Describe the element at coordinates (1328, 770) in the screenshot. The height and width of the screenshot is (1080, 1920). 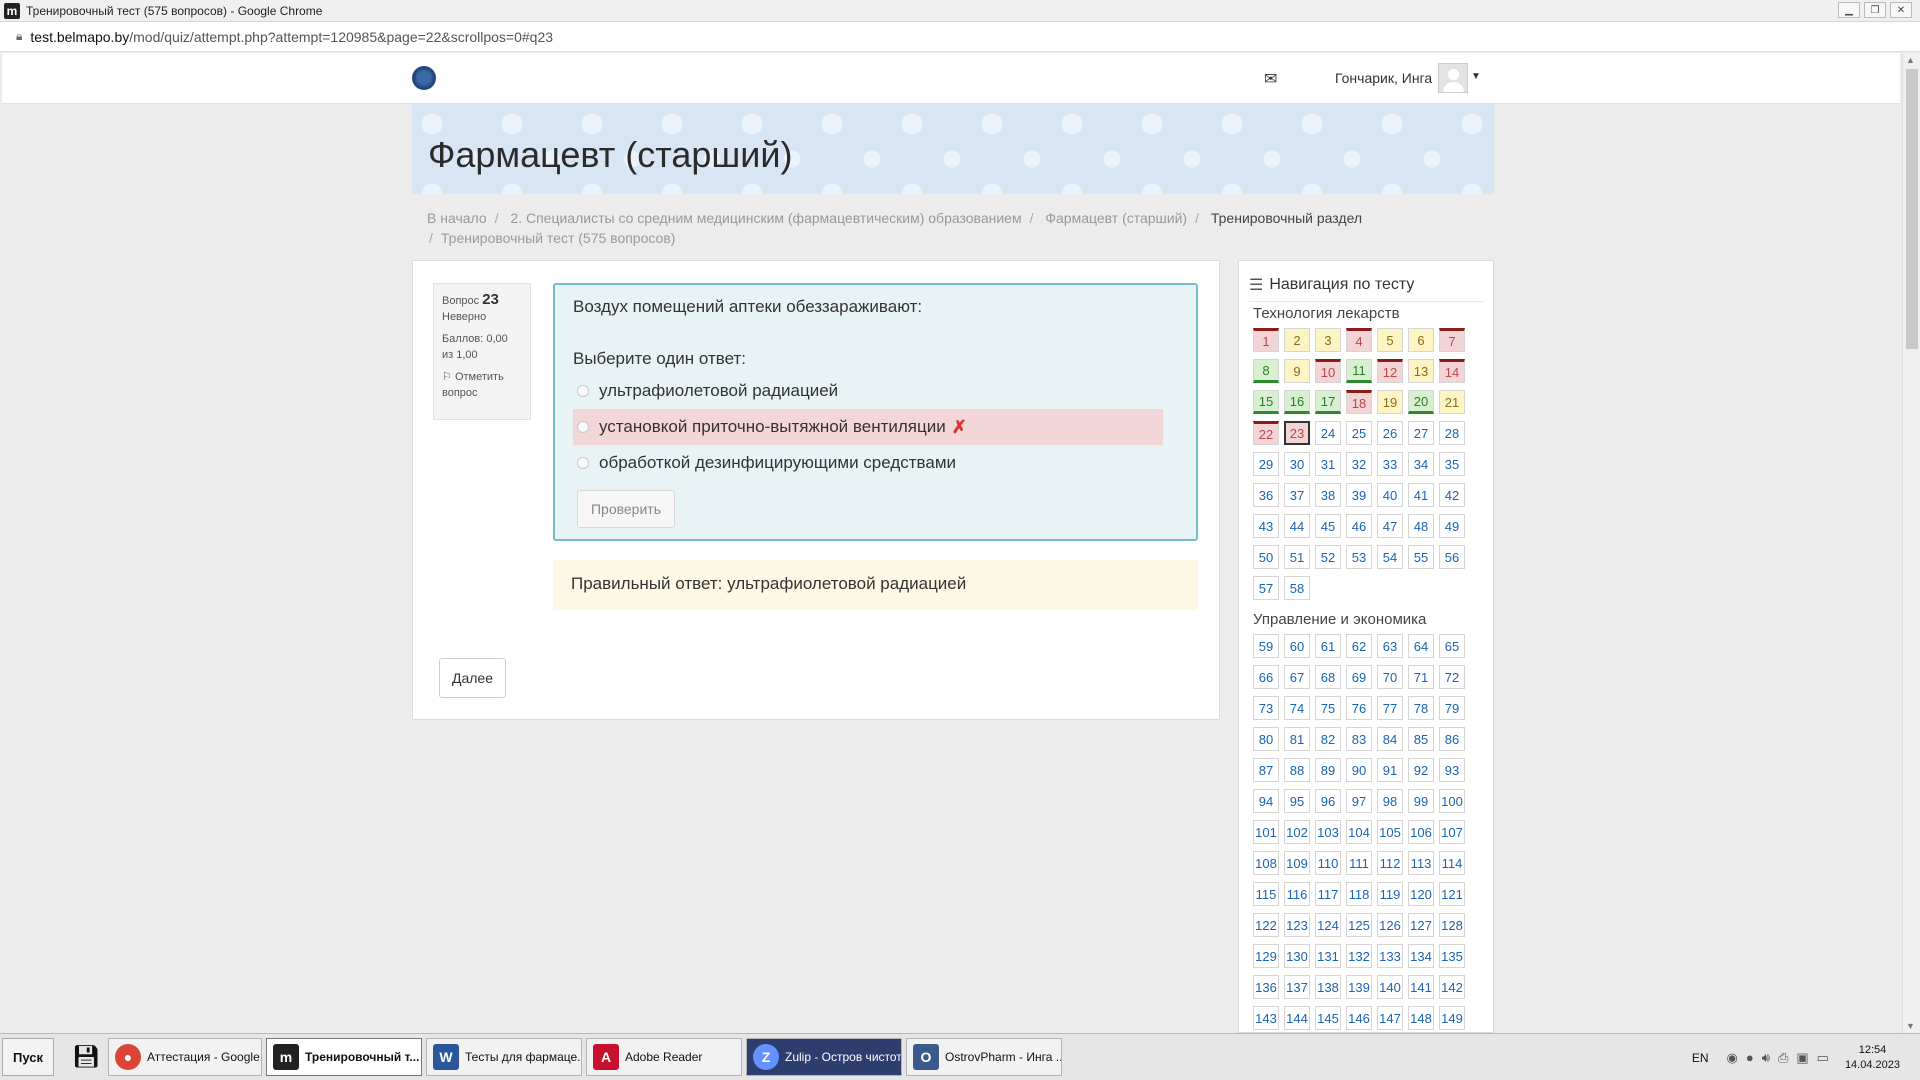
I see `question-nav-button: 89` at that location.